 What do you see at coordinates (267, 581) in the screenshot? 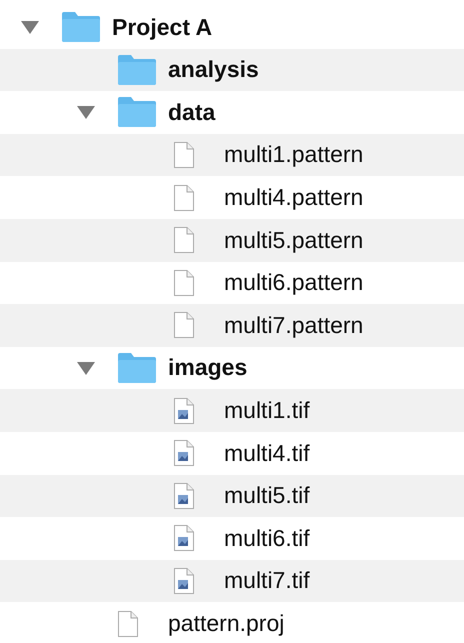
I see `file-name: multi7.tif` at bounding box center [267, 581].